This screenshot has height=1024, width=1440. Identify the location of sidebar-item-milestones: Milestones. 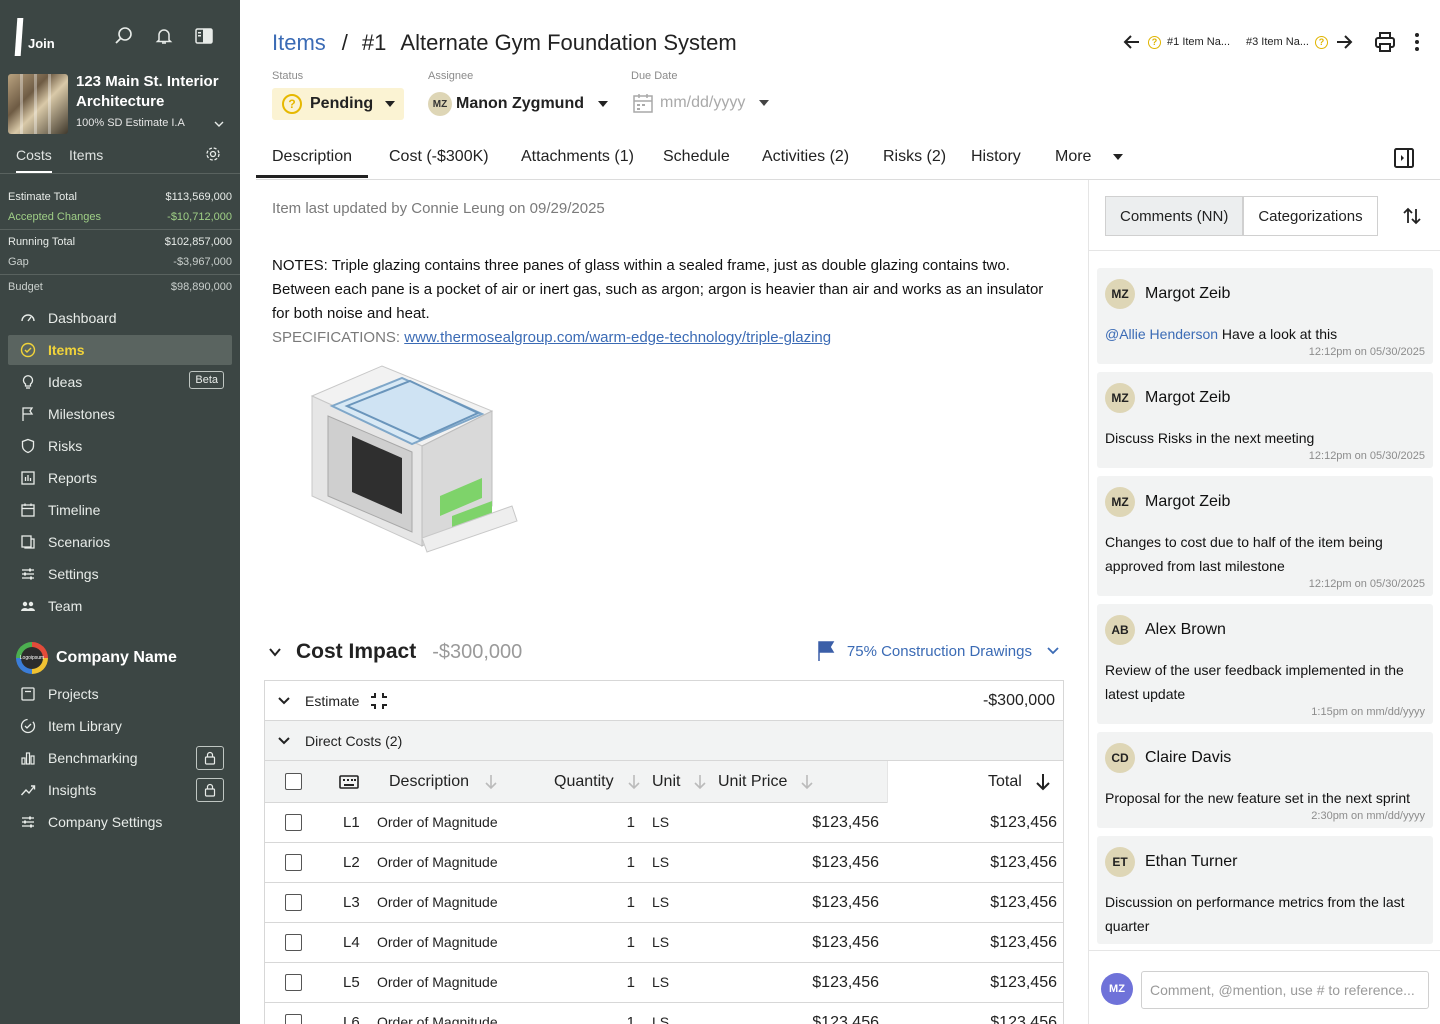
(120, 414).